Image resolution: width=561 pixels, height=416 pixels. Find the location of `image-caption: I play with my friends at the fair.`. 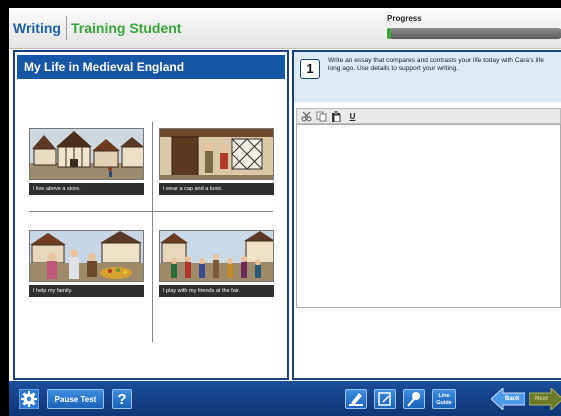

image-caption: I play with my friends at the fair. is located at coordinates (216, 291).